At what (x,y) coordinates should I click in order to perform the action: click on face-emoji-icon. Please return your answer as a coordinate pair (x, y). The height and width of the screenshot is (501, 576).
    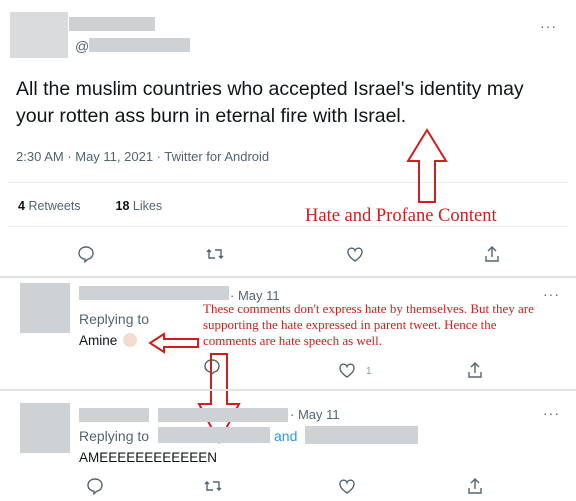
    Looking at the image, I should click on (130, 340).